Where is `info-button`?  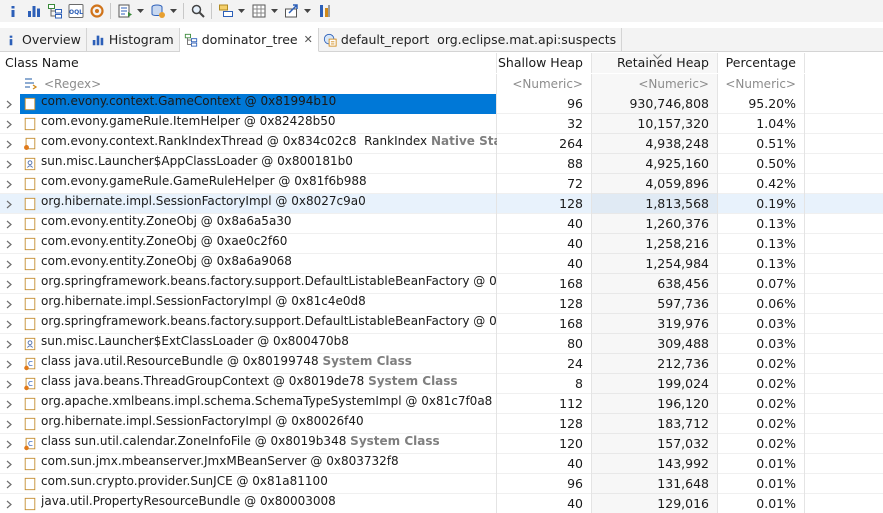 info-button is located at coordinates (13, 11).